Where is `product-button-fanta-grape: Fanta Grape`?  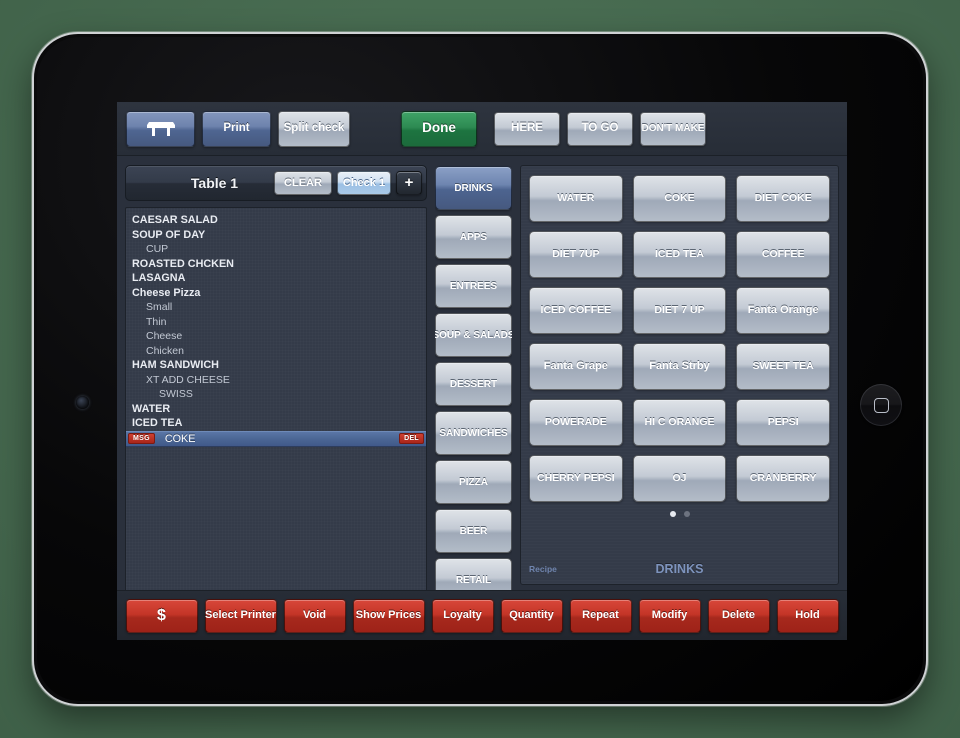 product-button-fanta-grape: Fanta Grape is located at coordinates (576, 366).